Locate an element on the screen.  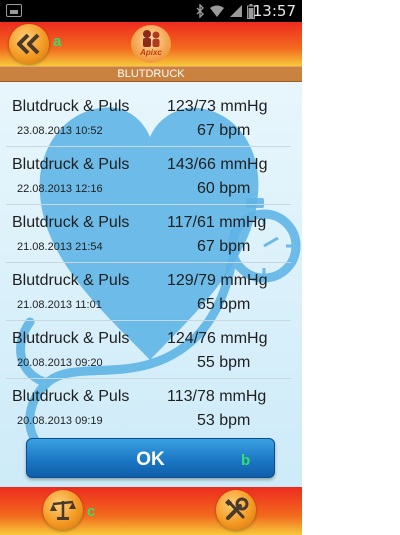
row-pulse: 55 bpm is located at coordinates (224, 362).